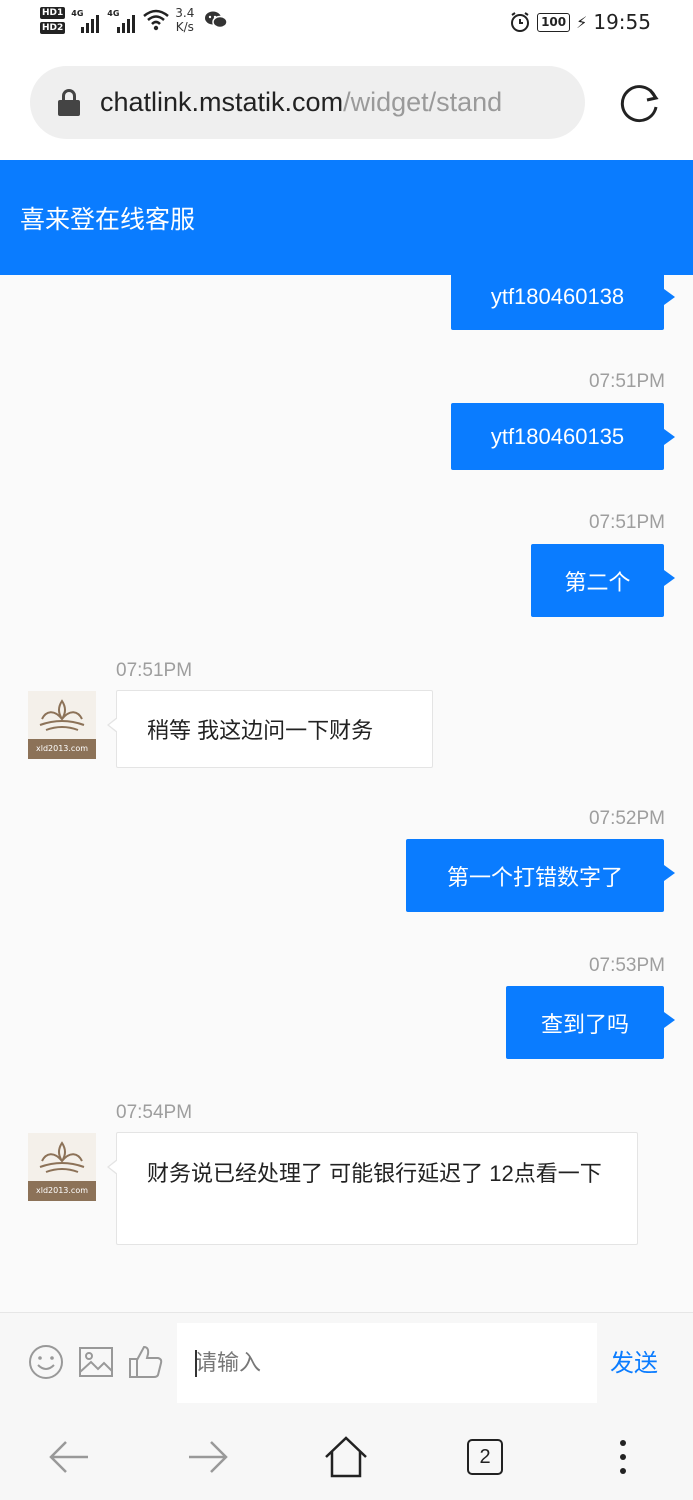 The image size is (693, 1500). Describe the element at coordinates (96, 1362) in the screenshot. I see `image-icon` at that location.